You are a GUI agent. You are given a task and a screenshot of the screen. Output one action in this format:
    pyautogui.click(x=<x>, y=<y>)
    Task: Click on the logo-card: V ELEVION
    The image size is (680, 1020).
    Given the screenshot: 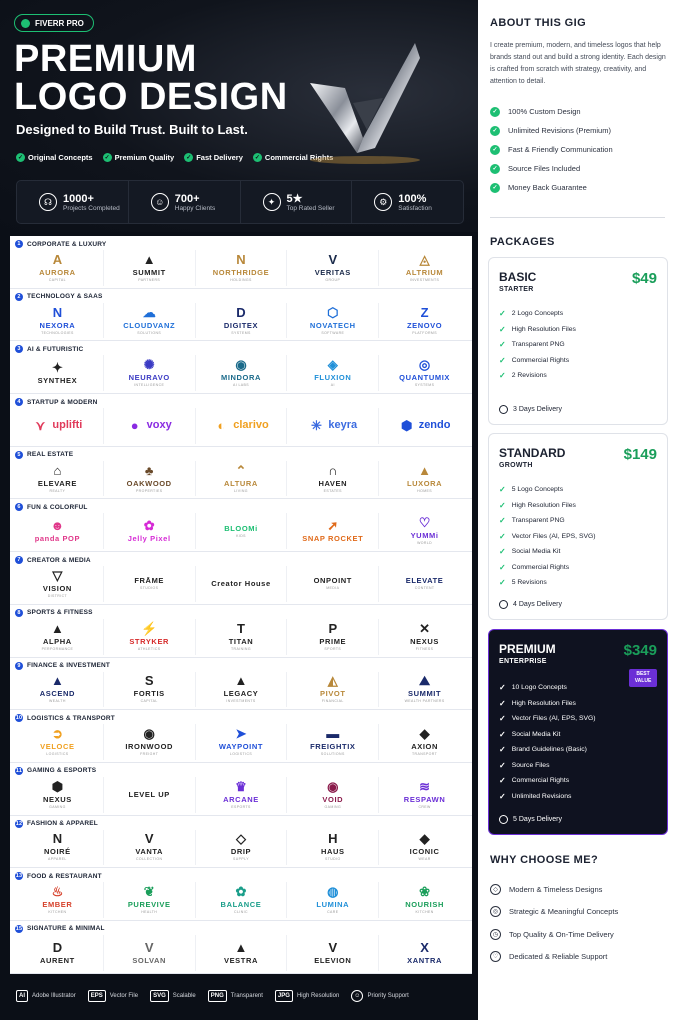 What is the action you would take?
    pyautogui.click(x=333, y=952)
    